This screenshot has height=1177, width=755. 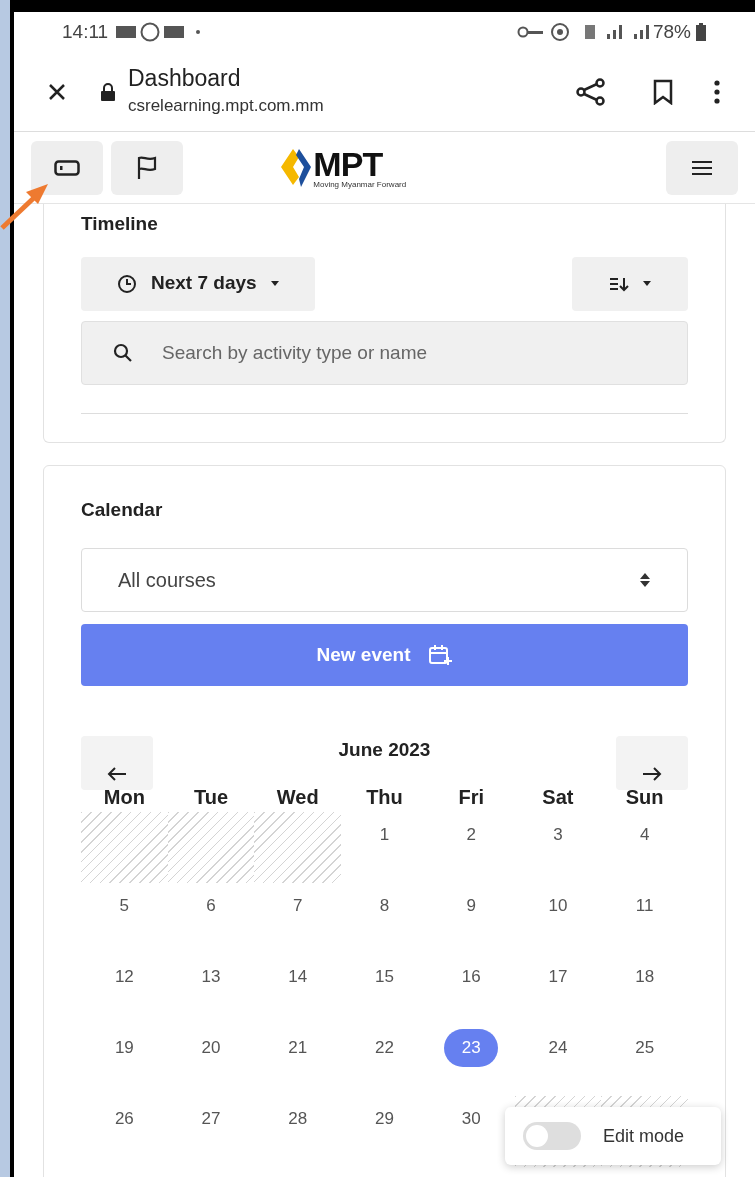 What do you see at coordinates (652, 774) in the screenshot?
I see `right-arrow-icon` at bounding box center [652, 774].